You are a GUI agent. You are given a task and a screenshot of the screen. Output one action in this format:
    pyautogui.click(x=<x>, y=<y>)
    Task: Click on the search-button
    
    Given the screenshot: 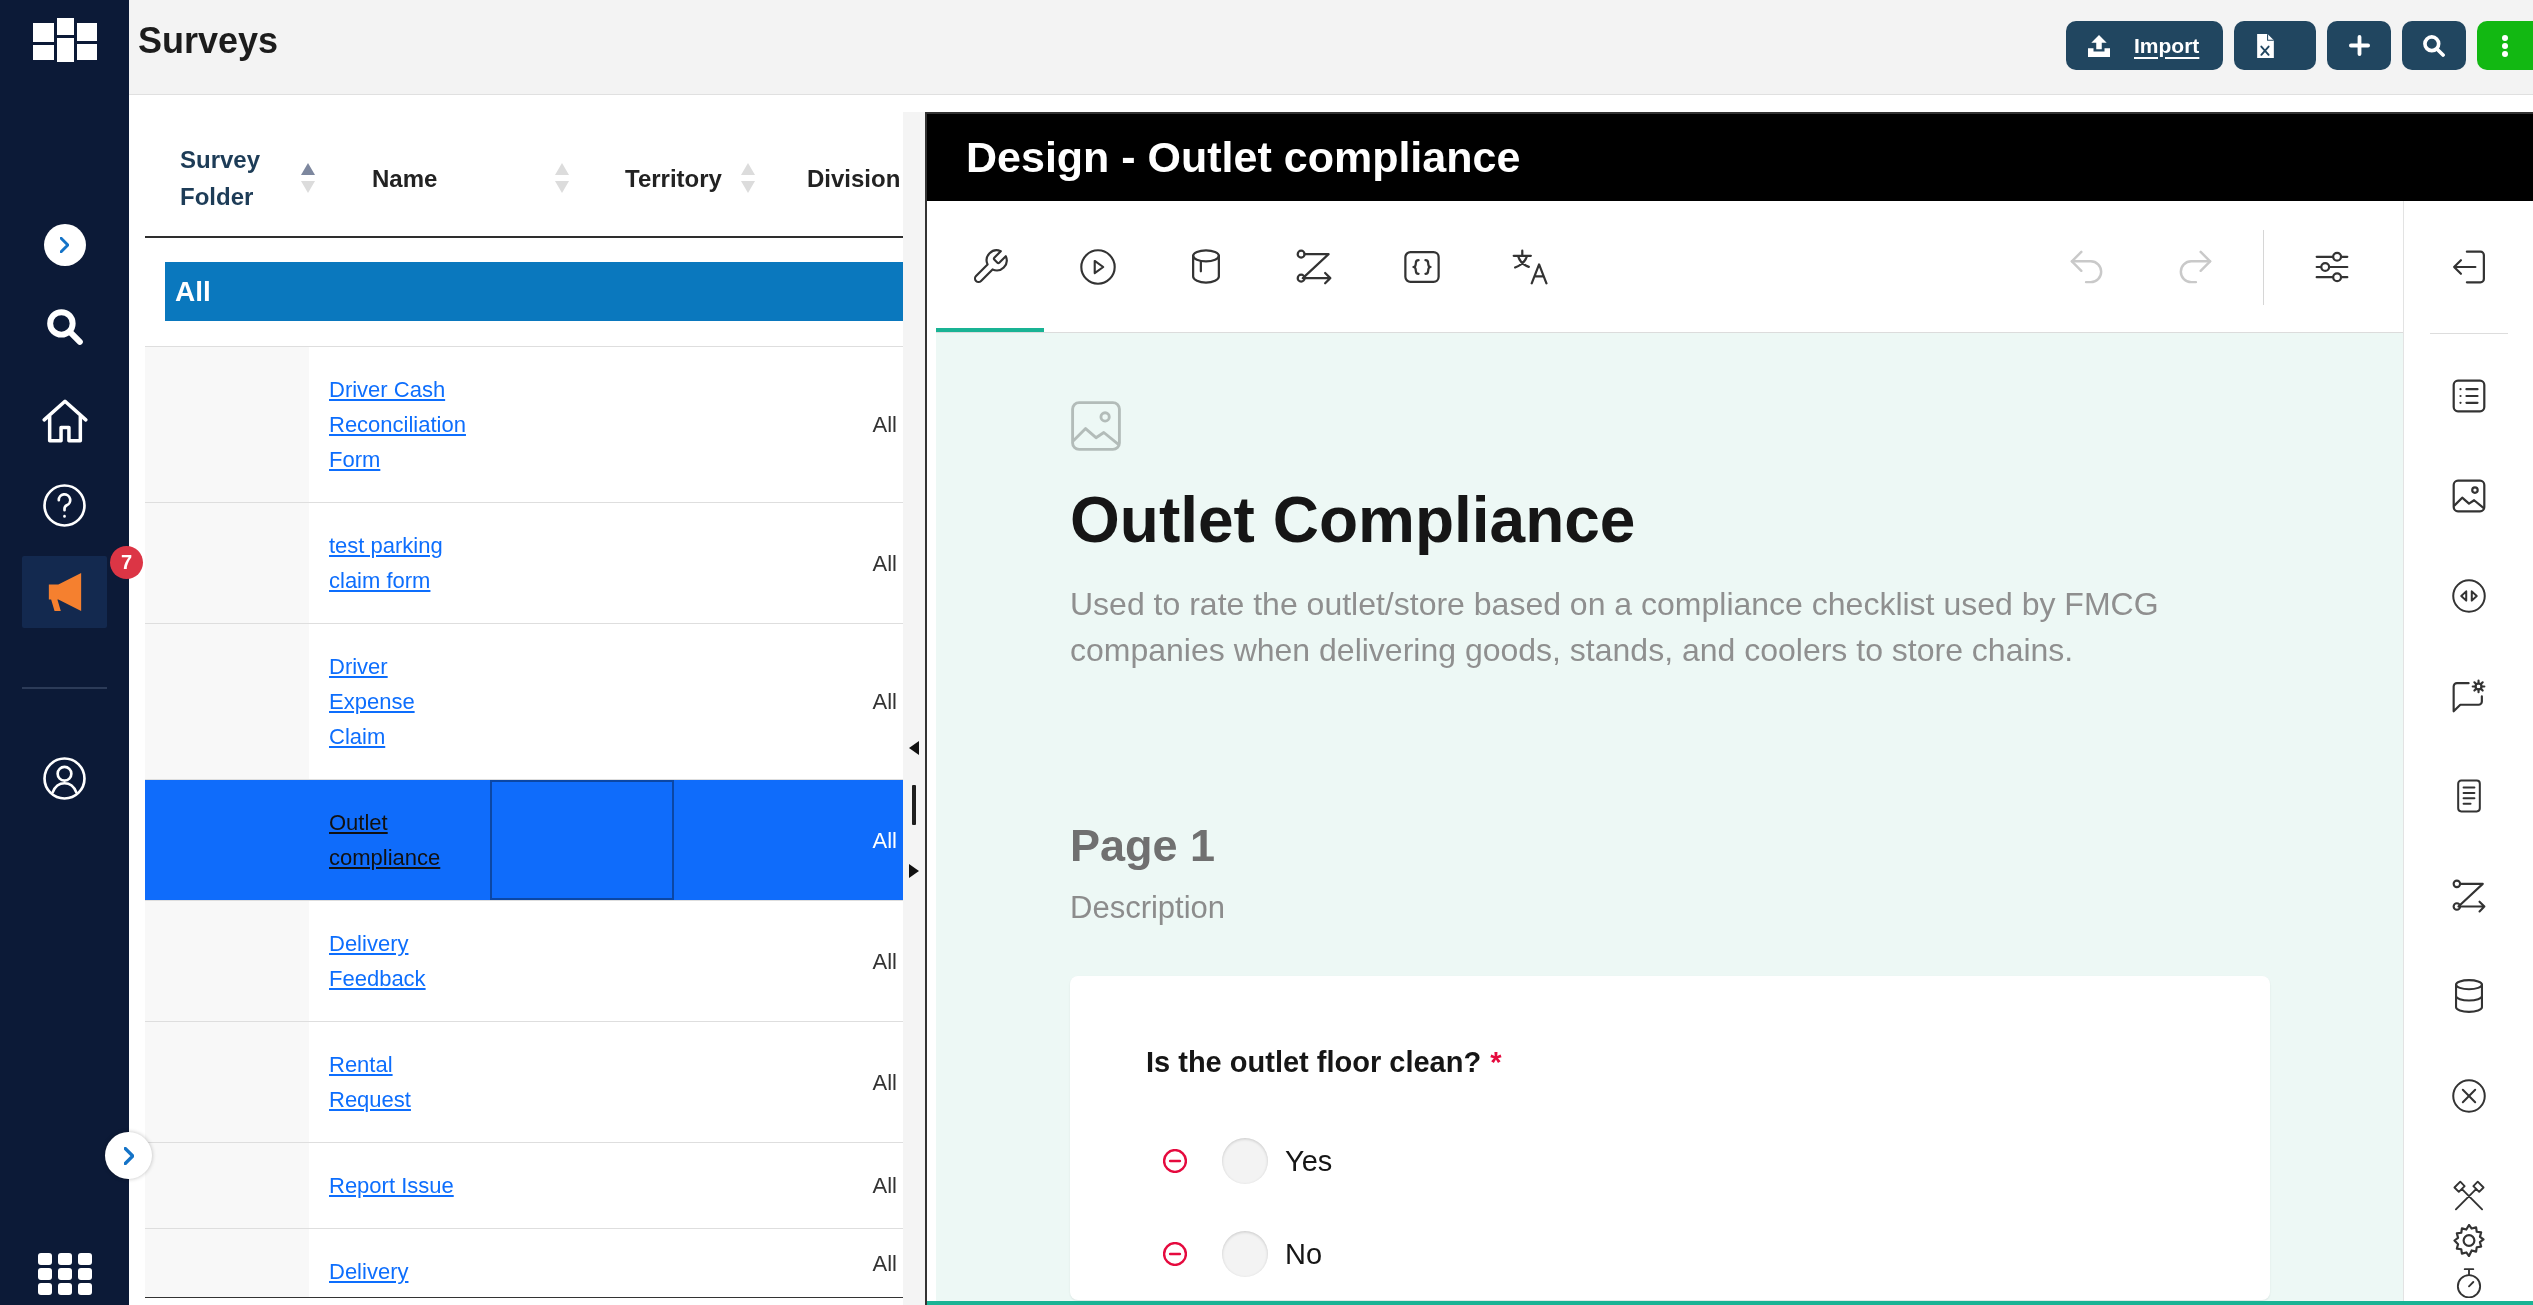 What is the action you would take?
    pyautogui.click(x=2434, y=45)
    